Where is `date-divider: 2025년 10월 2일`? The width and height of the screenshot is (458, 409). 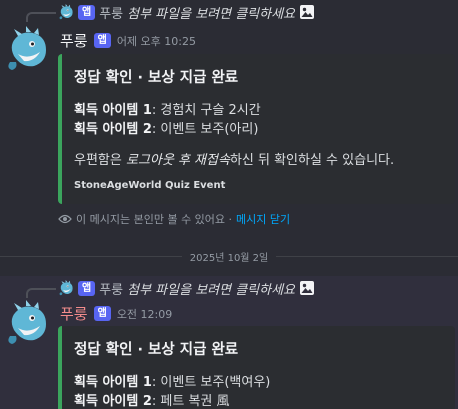
date-divider: 2025년 10월 2일 is located at coordinates (229, 256).